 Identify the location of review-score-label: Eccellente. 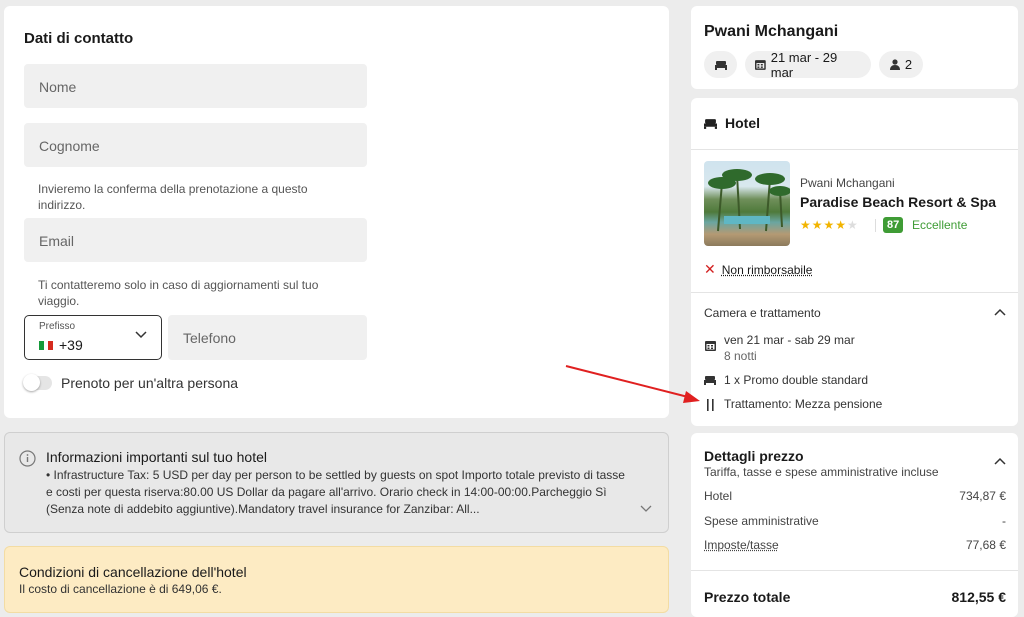
(940, 225).